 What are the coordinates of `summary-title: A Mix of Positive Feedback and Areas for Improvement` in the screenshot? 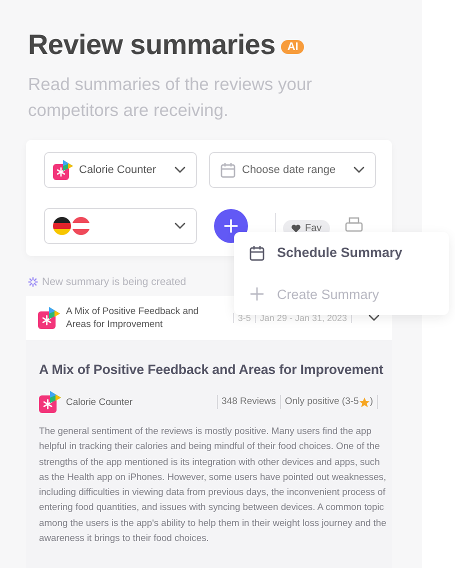 It's located at (133, 318).